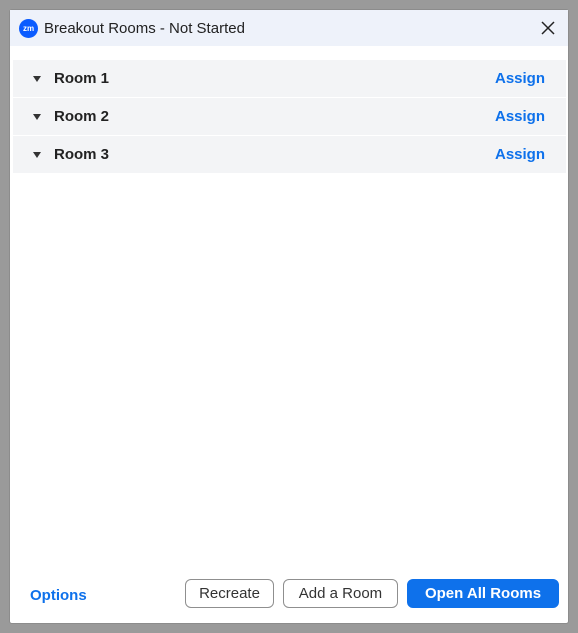 Image resolution: width=578 pixels, height=633 pixels. I want to click on room-row-1: Room 1 Assign, so click(289, 78).